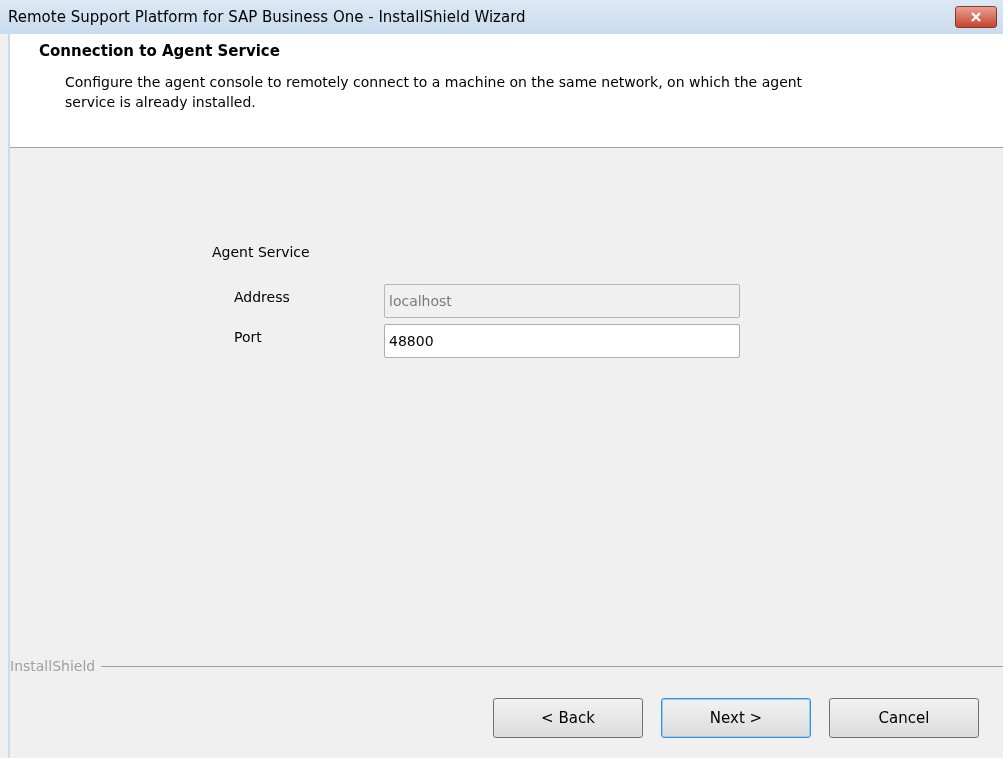  I want to click on field-label: Port, so click(248, 337).